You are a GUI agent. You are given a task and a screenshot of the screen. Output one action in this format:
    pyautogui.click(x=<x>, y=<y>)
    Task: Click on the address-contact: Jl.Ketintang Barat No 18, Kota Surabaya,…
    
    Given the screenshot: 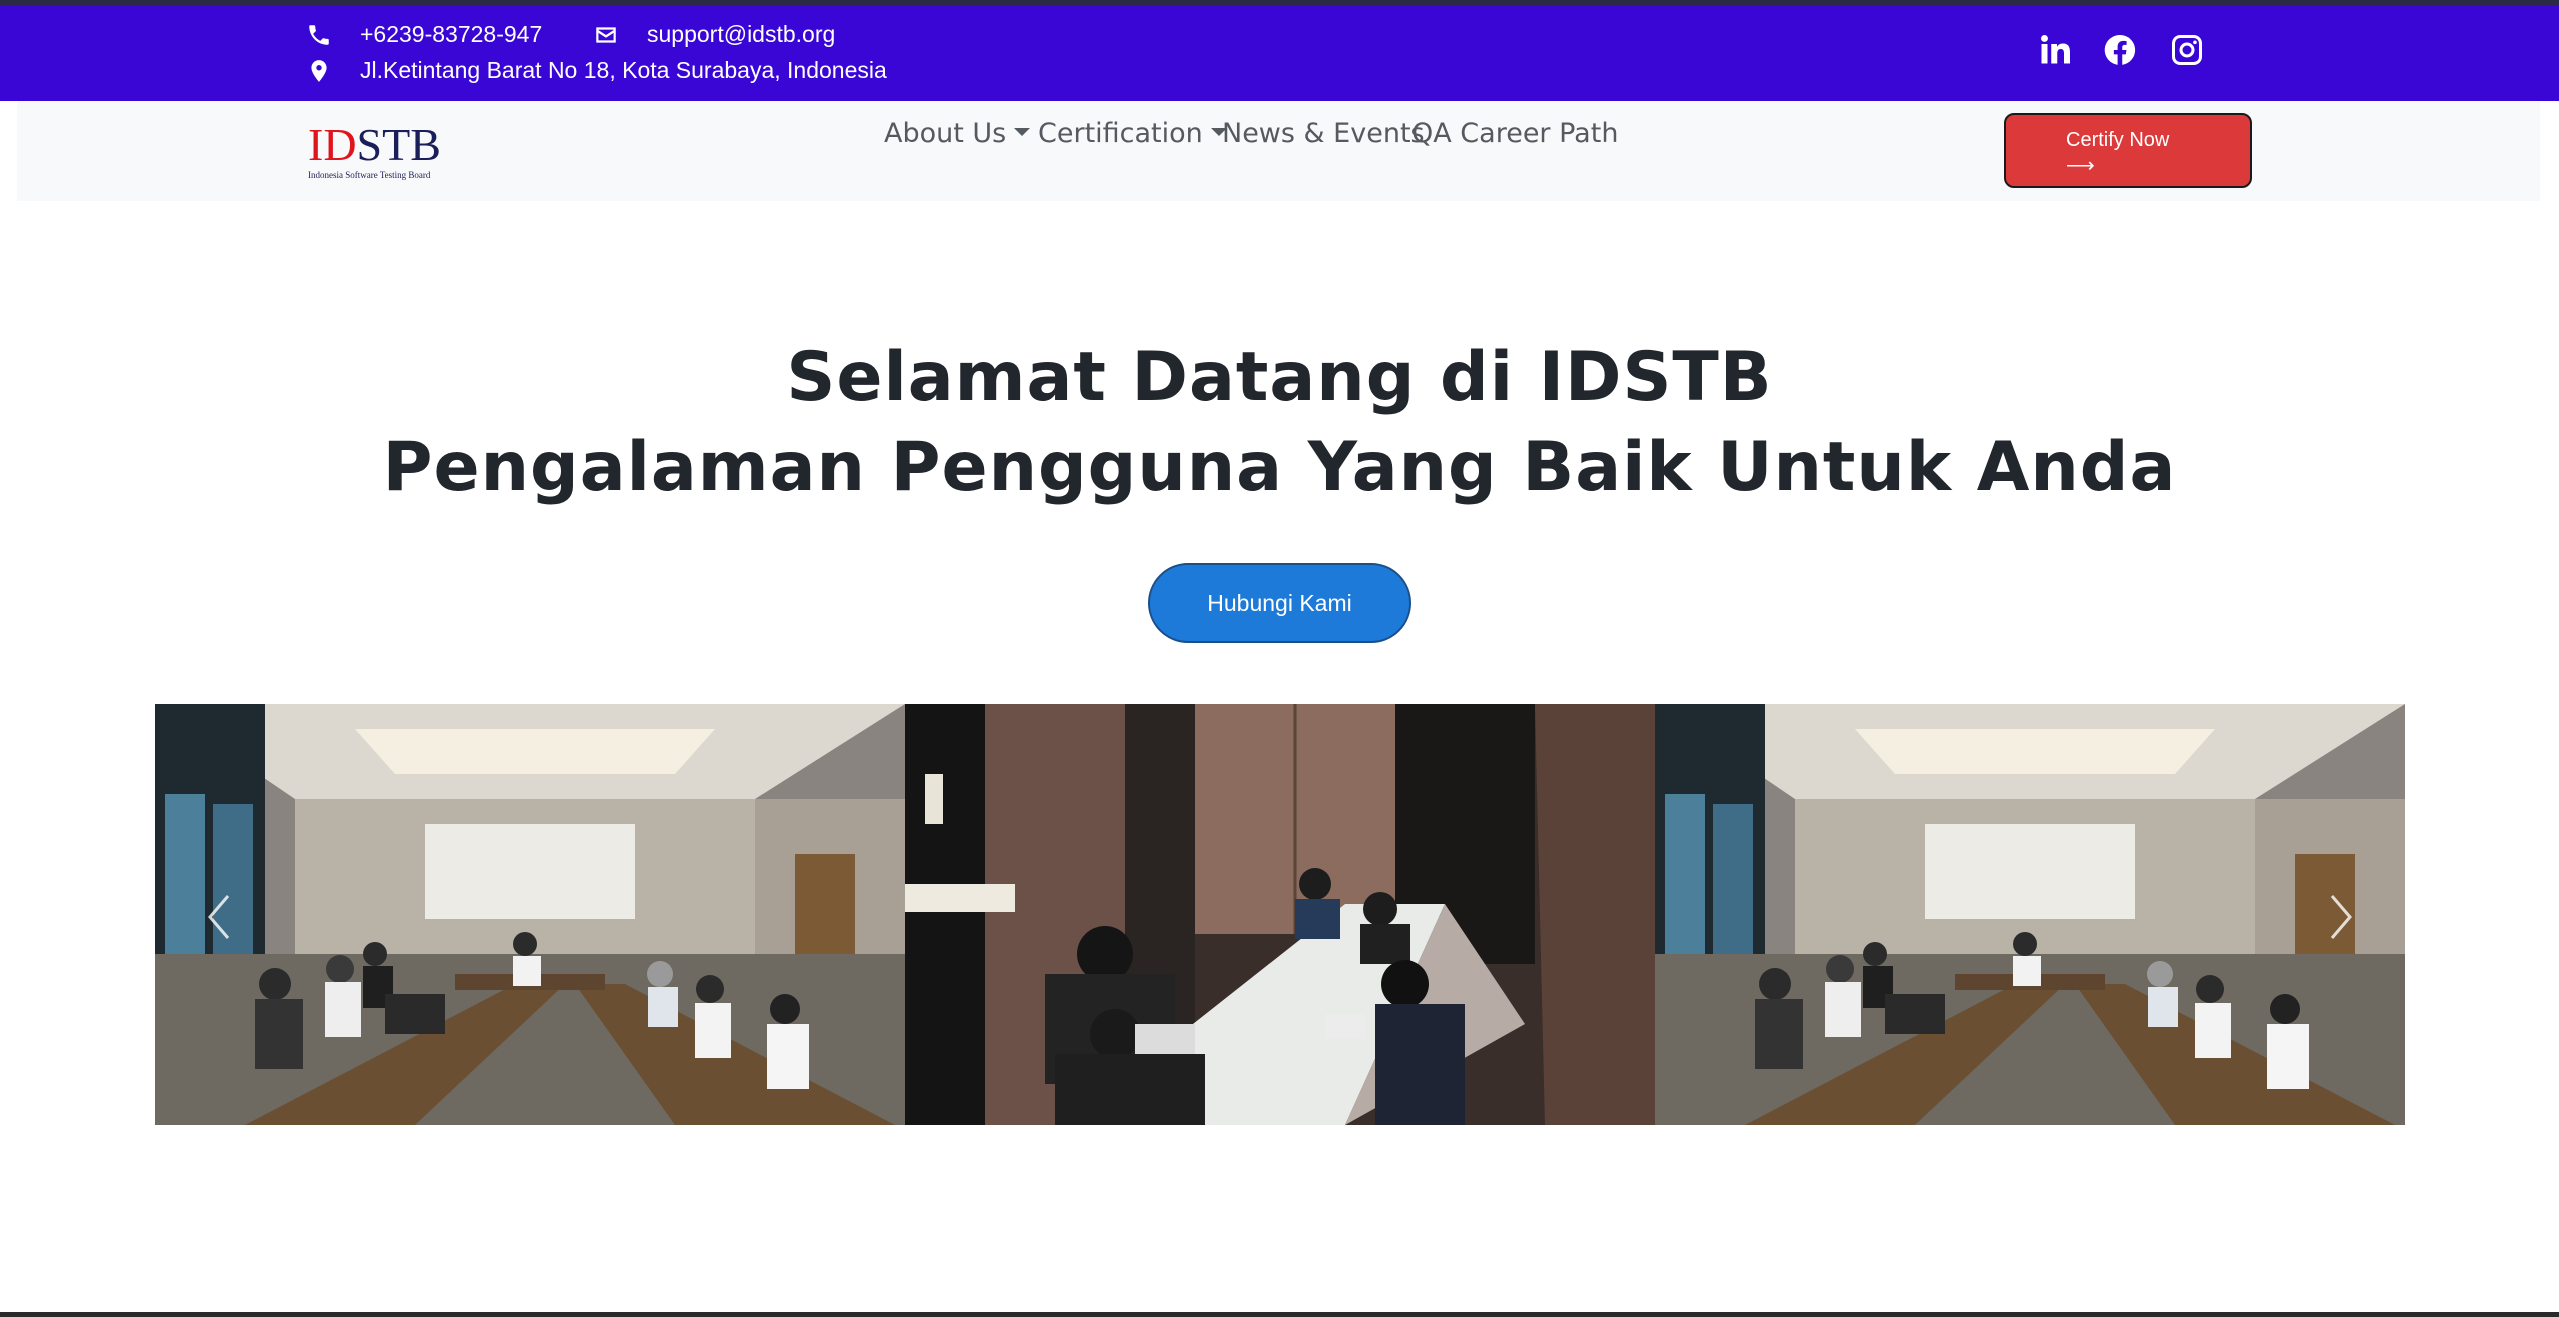 What is the action you would take?
    pyautogui.click(x=596, y=70)
    